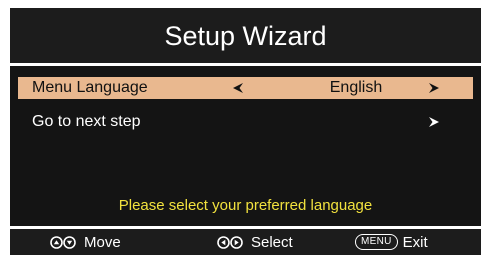  Describe the element at coordinates (63, 242) in the screenshot. I see `up-down-buttons-icon` at that location.